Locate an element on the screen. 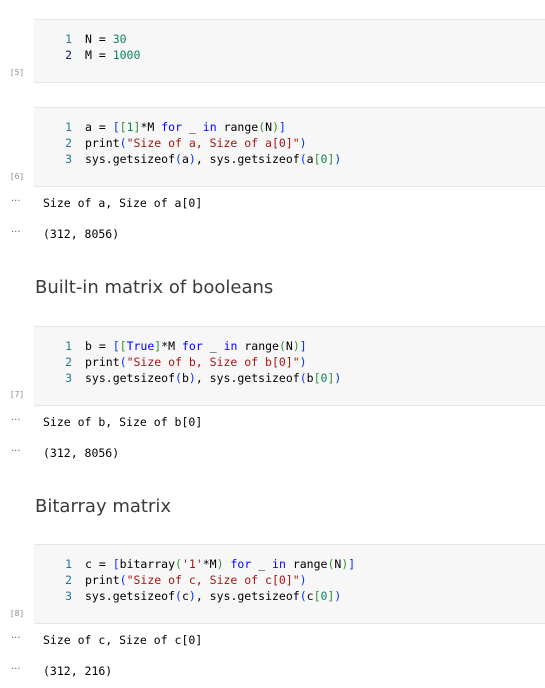 The image size is (545, 688). markdown-heading: Built-in matrix of booleans is located at coordinates (154, 287).